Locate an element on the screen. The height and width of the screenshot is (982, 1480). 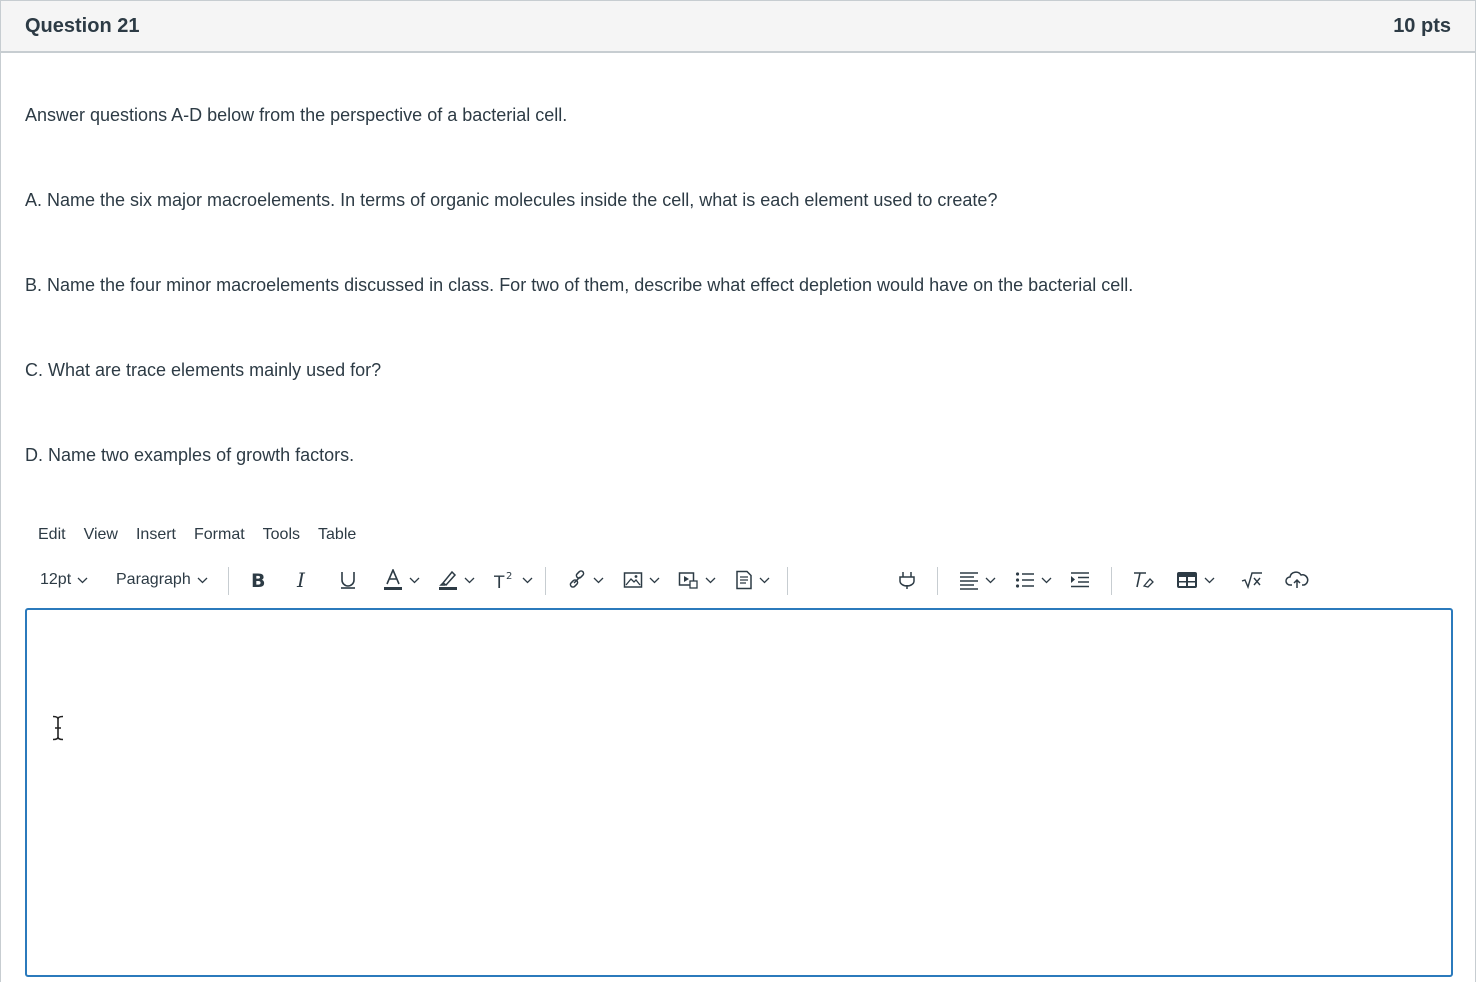
menu-format: Format is located at coordinates (219, 535).